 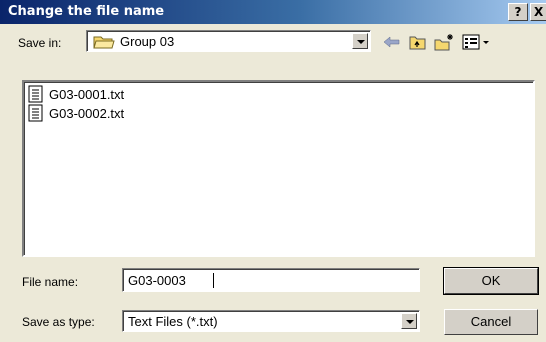 I want to click on cancel-button: Cancel, so click(x=491, y=322).